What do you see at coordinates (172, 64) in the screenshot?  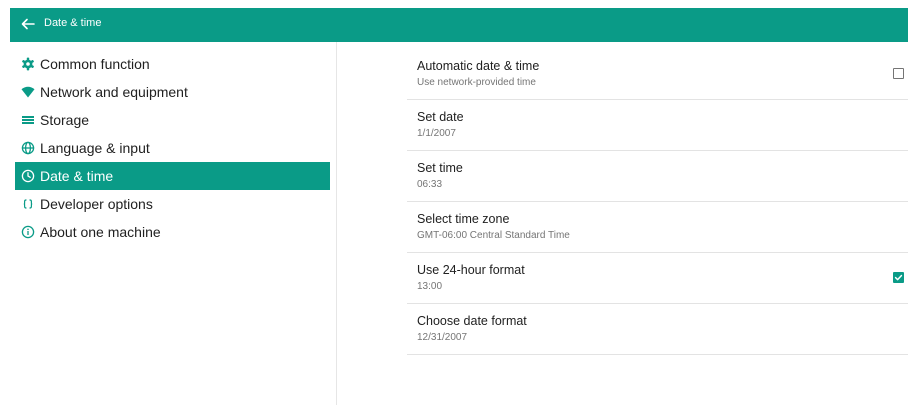 I see `sidebar-item-common-function: Common function` at bounding box center [172, 64].